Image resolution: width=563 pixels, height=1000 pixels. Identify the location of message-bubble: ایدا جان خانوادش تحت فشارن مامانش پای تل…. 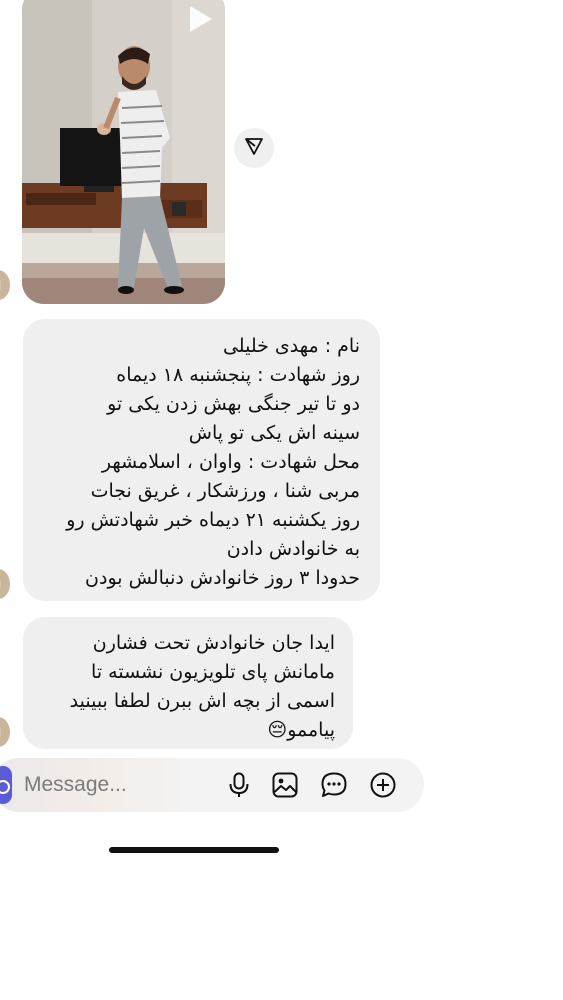
(188, 683).